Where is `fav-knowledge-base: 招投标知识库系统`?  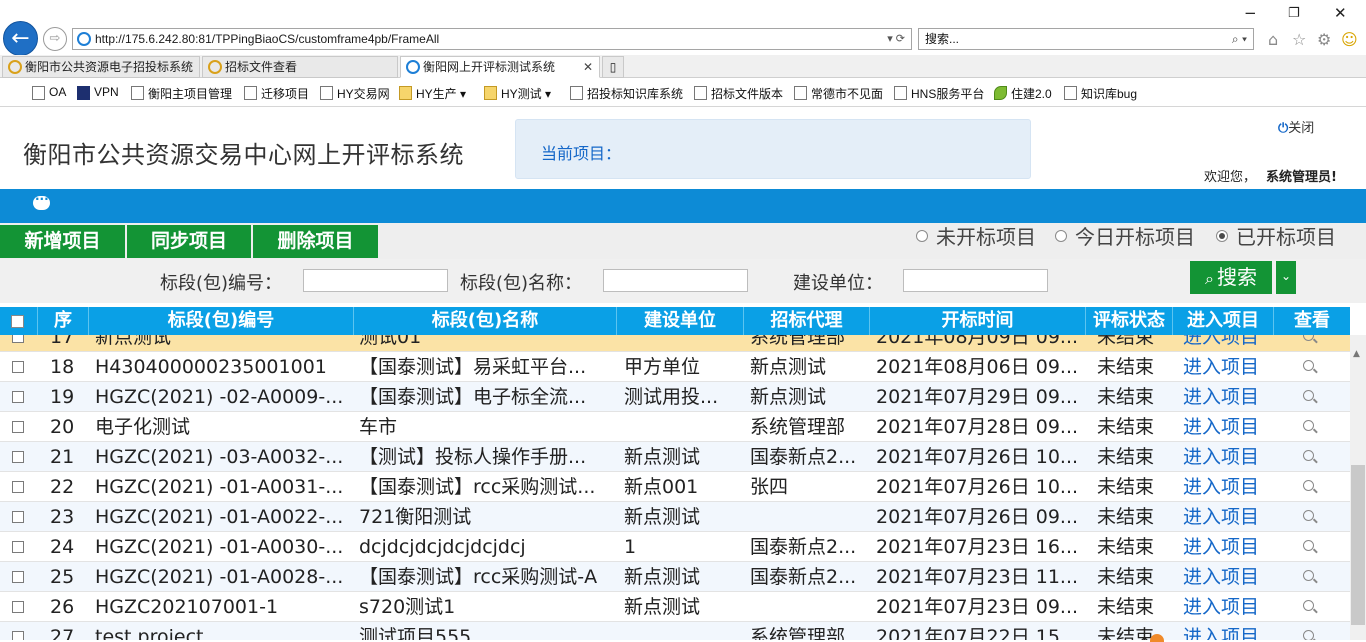 fav-knowledge-base: 招投标知识库系统 is located at coordinates (626, 93).